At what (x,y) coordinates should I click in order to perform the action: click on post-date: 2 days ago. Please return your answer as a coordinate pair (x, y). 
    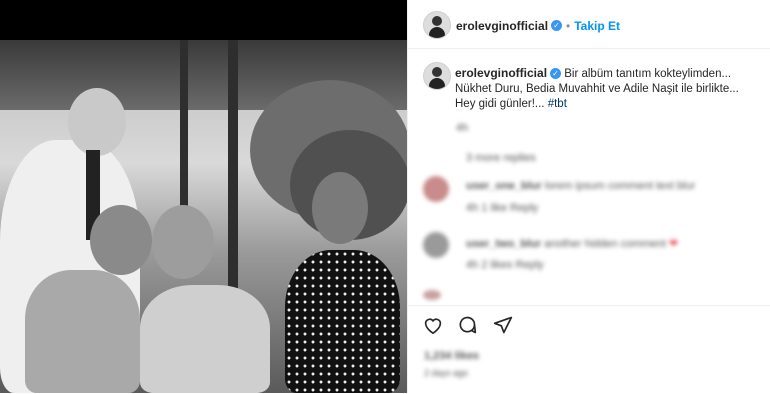
    Looking at the image, I should click on (446, 373).